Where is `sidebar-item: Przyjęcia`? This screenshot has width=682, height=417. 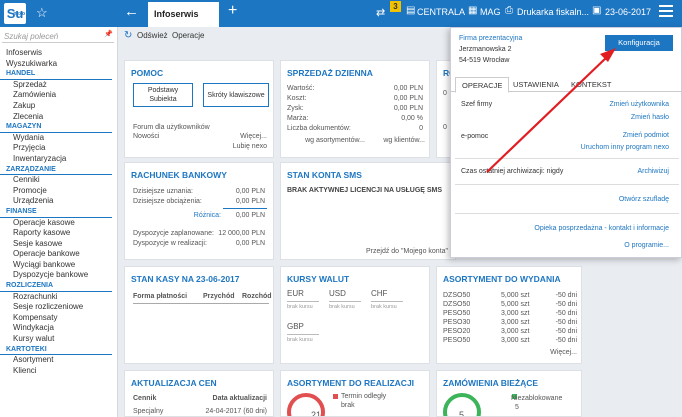
sidebar-item: Przyjęcia is located at coordinates (59, 148).